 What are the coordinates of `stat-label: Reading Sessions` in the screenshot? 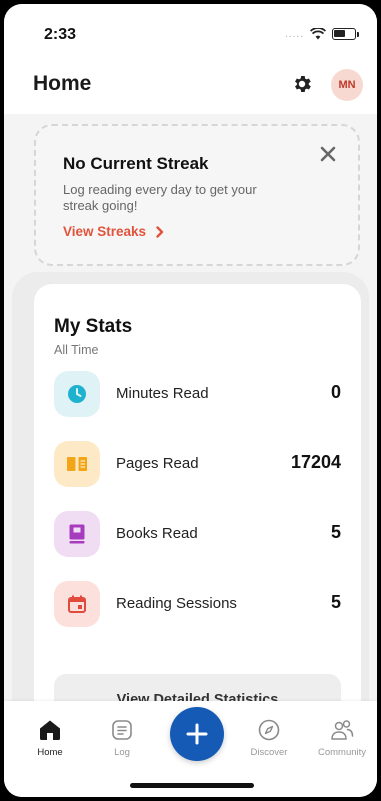 It's located at (176, 603).